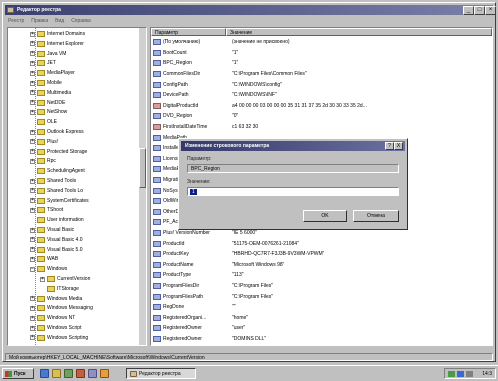 The height and width of the screenshot is (381, 498). Describe the element at coordinates (47, 103) in the screenshot. I see `tree-item: + NetDDE` at that location.